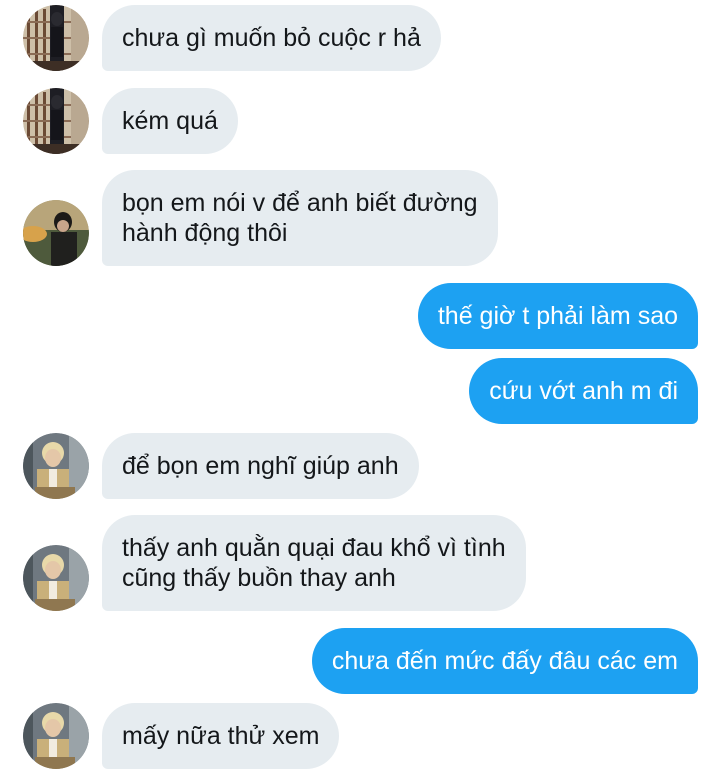 This screenshot has height=777, width=719. What do you see at coordinates (259, 578) in the screenshot?
I see `message-text: cũng thấy buồn thay anh` at bounding box center [259, 578].